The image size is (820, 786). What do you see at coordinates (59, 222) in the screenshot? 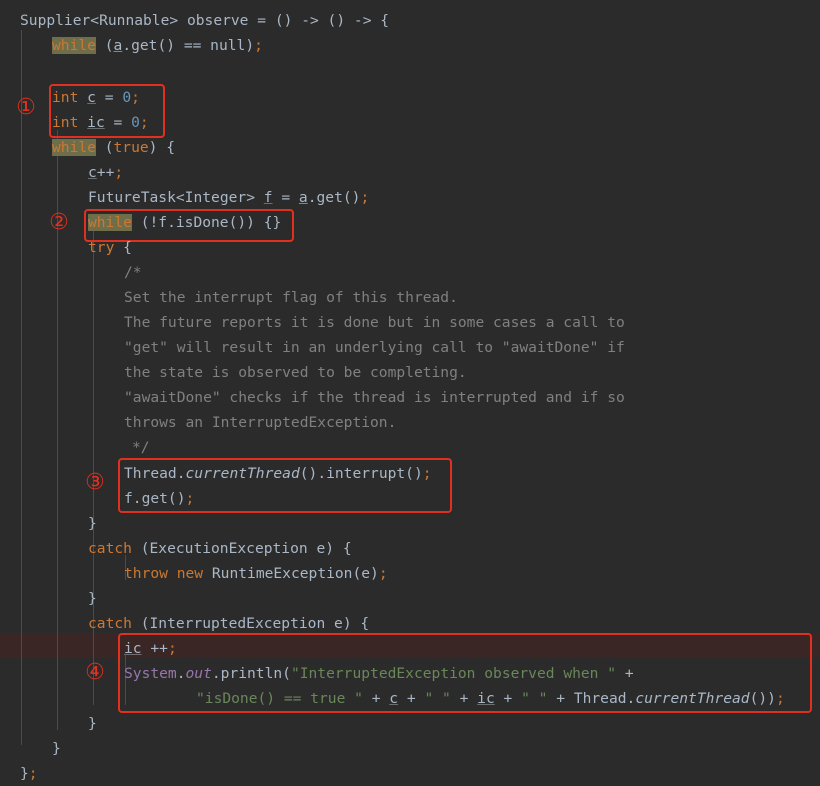
I see `annotation-number-2: ②` at bounding box center [59, 222].